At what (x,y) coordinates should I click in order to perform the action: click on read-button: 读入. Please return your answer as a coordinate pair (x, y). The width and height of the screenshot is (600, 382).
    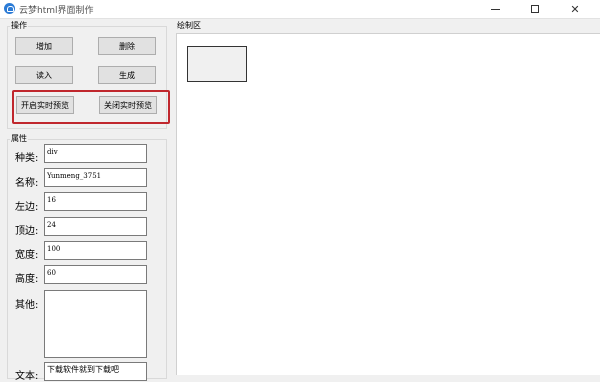
    Looking at the image, I should click on (44, 75).